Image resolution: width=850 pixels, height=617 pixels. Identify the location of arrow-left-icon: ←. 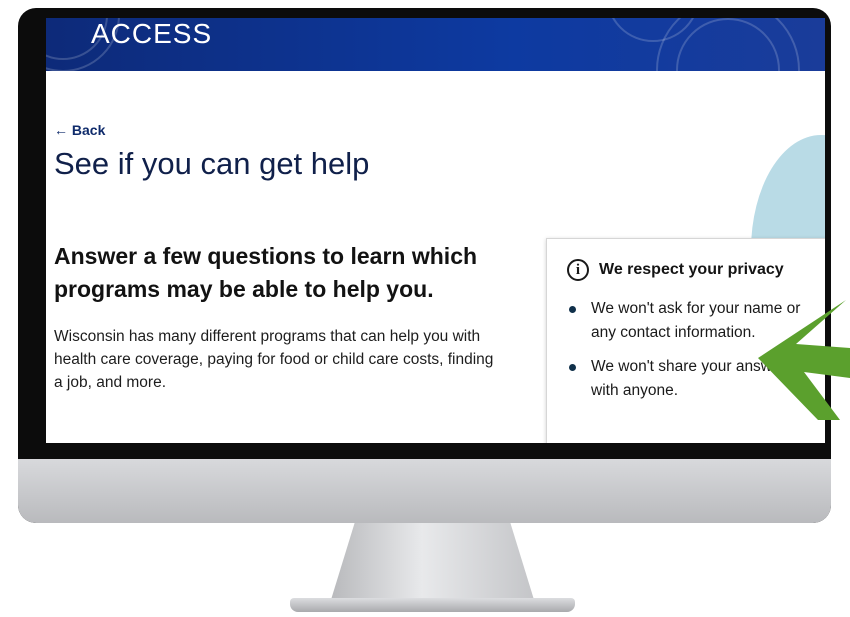
(61, 130).